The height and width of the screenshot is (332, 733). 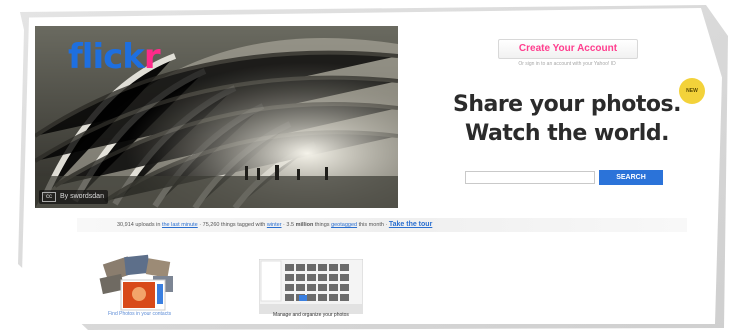 I want to click on tagline: Share your photos. Watch the world., so click(x=567, y=119).